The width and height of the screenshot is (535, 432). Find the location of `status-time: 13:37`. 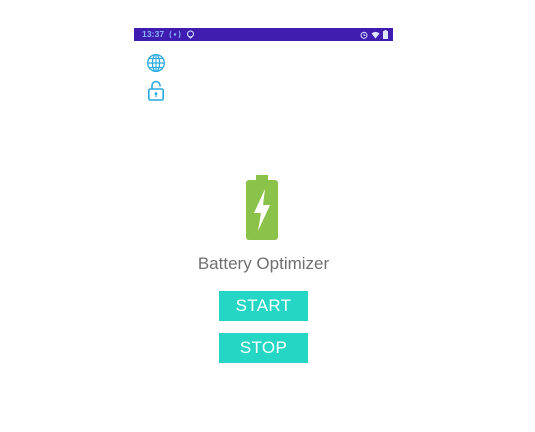

status-time: 13:37 is located at coordinates (153, 34).